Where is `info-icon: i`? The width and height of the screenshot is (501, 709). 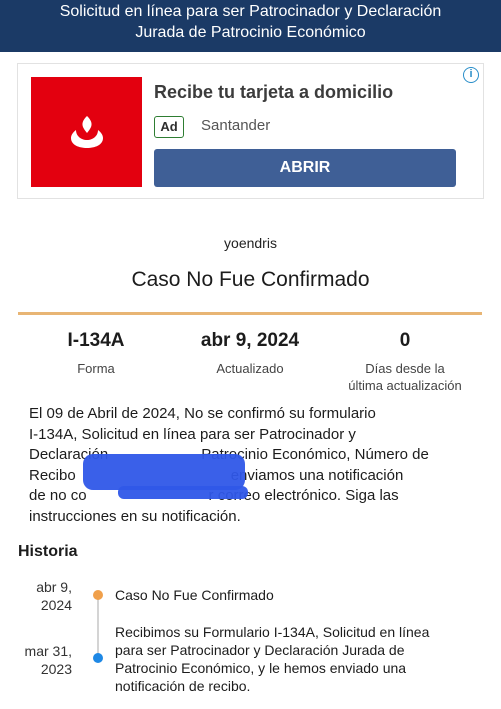
info-icon: i is located at coordinates (471, 75).